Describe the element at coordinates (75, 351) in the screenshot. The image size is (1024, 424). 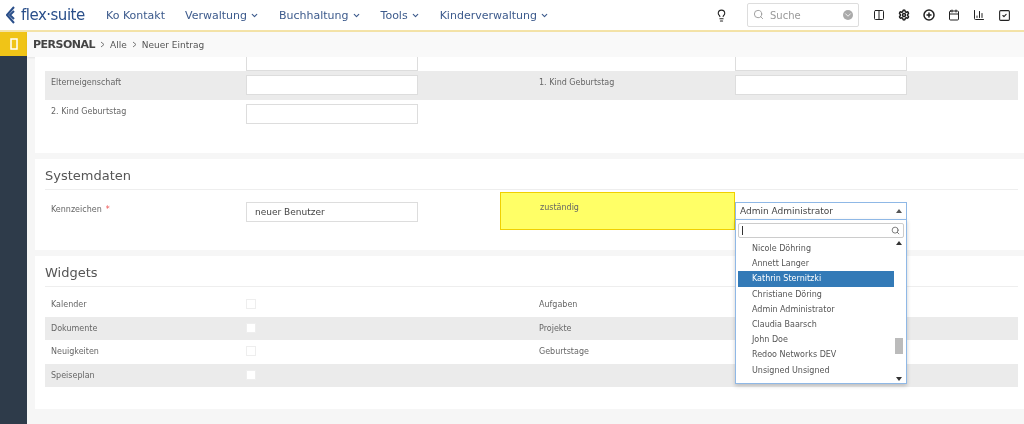
I see `field-label: Neuigkeiten` at that location.